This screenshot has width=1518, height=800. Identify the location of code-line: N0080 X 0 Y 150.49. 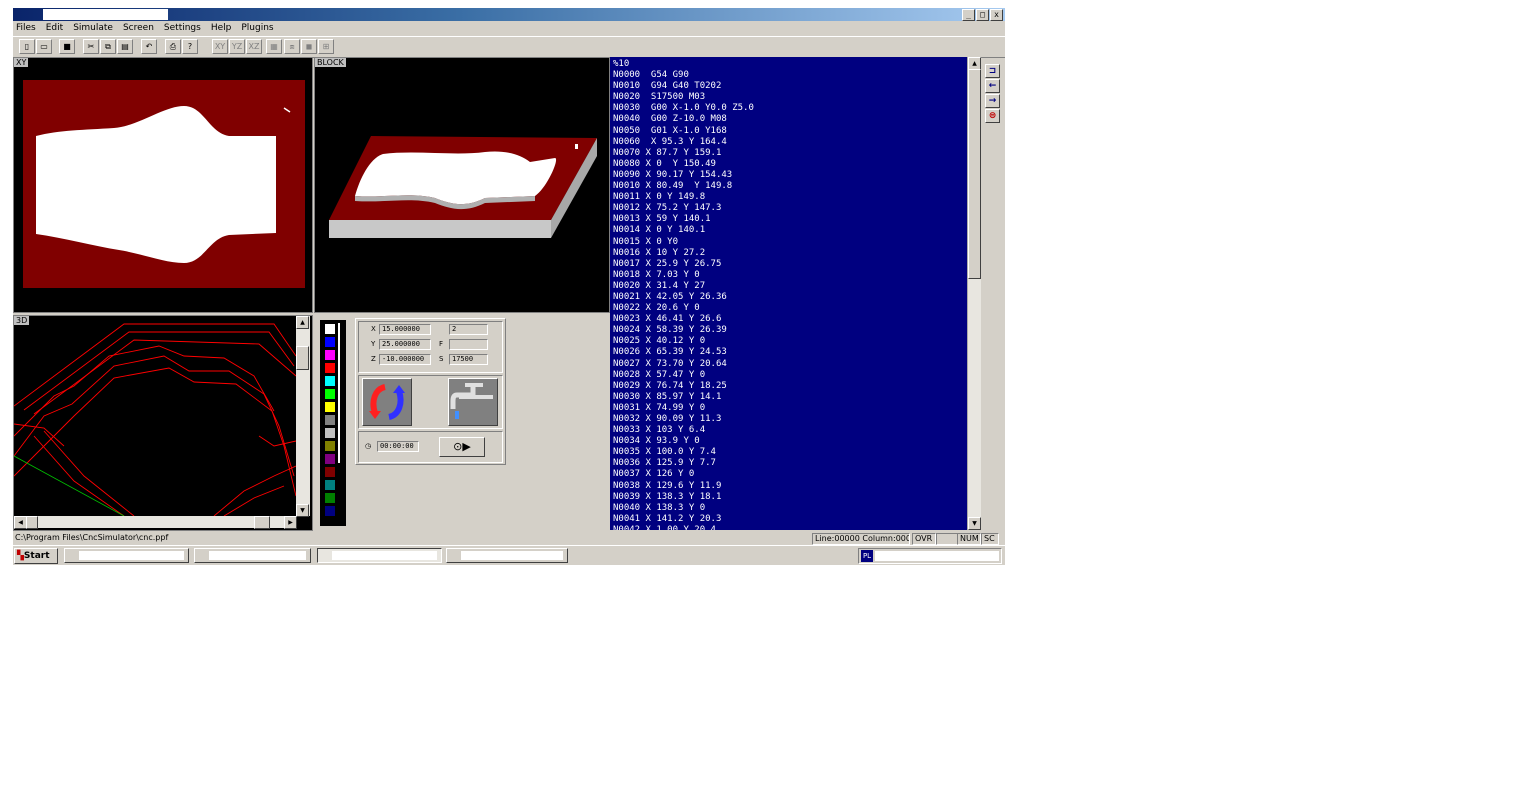
(790, 164).